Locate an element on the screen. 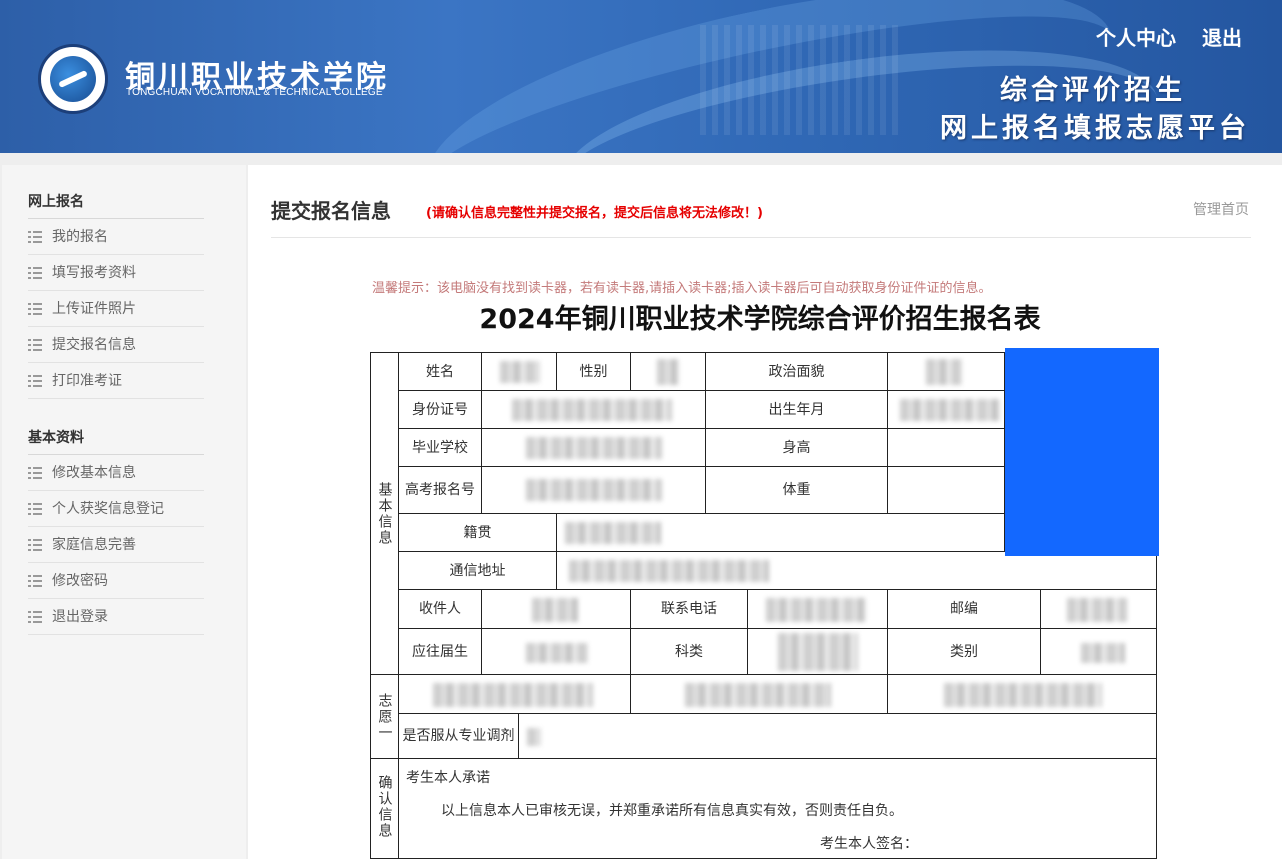 The height and width of the screenshot is (859, 1282). sidebar-item-submit-info: 提交报名信息 is located at coordinates (116, 345).